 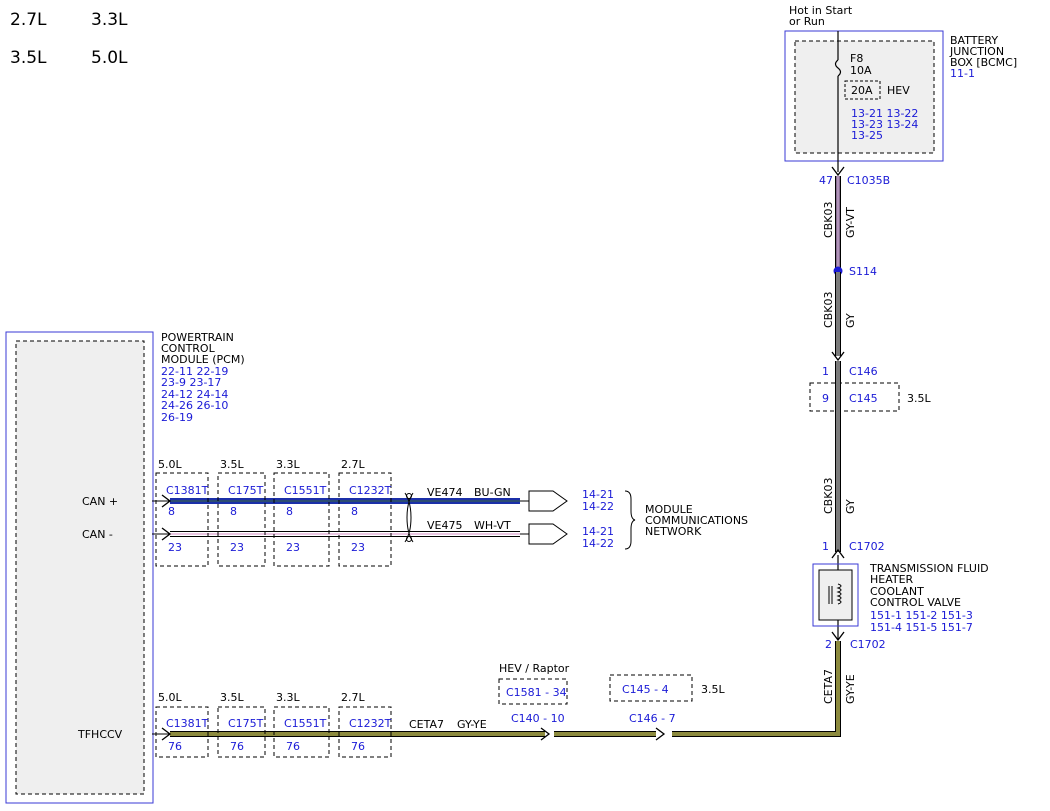 What do you see at coordinates (548, 501) in the screenshot?
I see `can-hi-terminal-icon` at bounding box center [548, 501].